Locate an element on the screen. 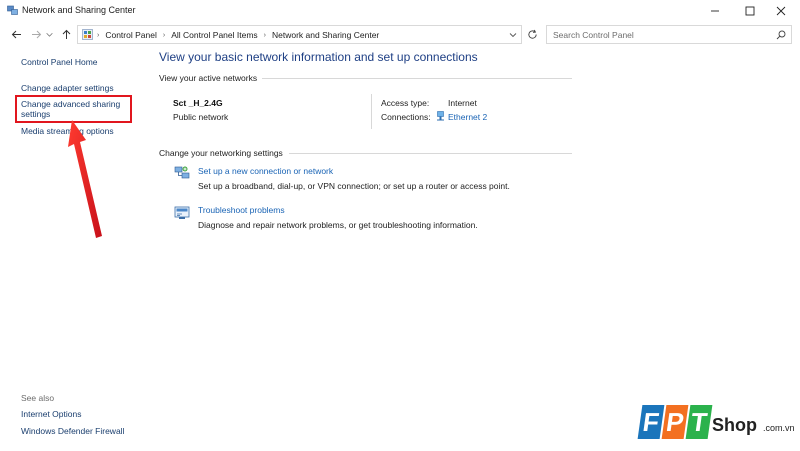 This screenshot has height=451, width=800. red-arrow-annotation is located at coordinates (85, 179).